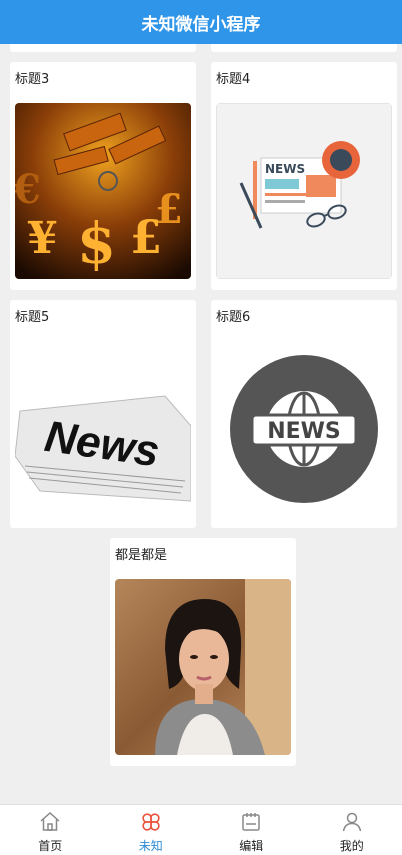  Describe the element at coordinates (251, 845) in the screenshot. I see `tab-label: 编辑` at that location.